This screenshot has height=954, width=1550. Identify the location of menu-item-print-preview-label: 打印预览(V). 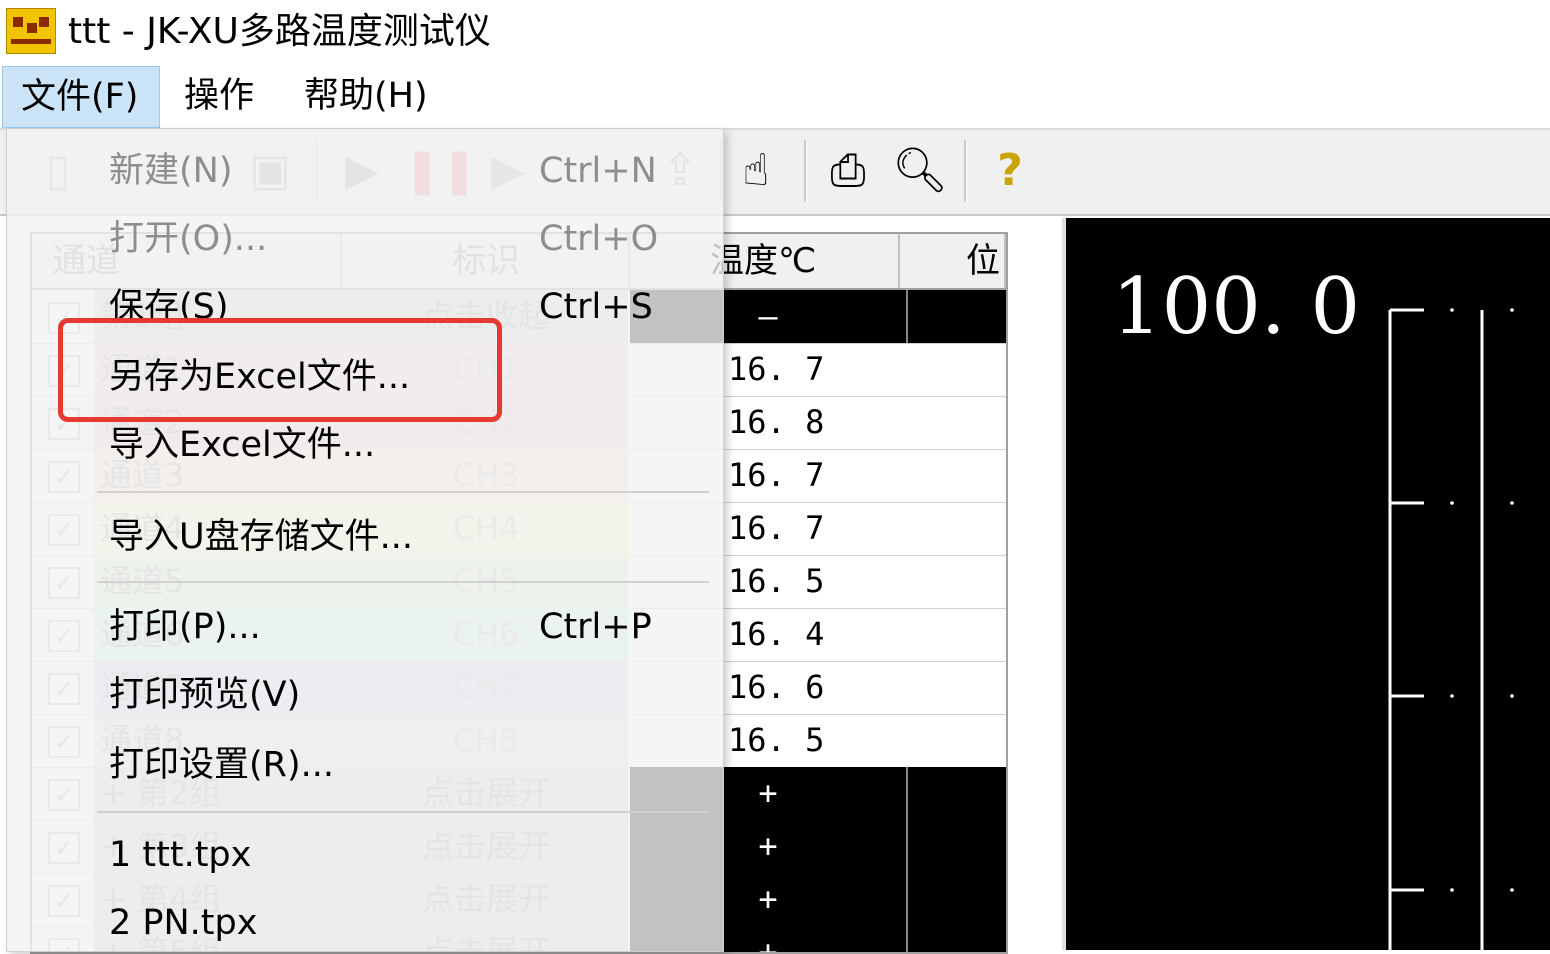
(205, 695).